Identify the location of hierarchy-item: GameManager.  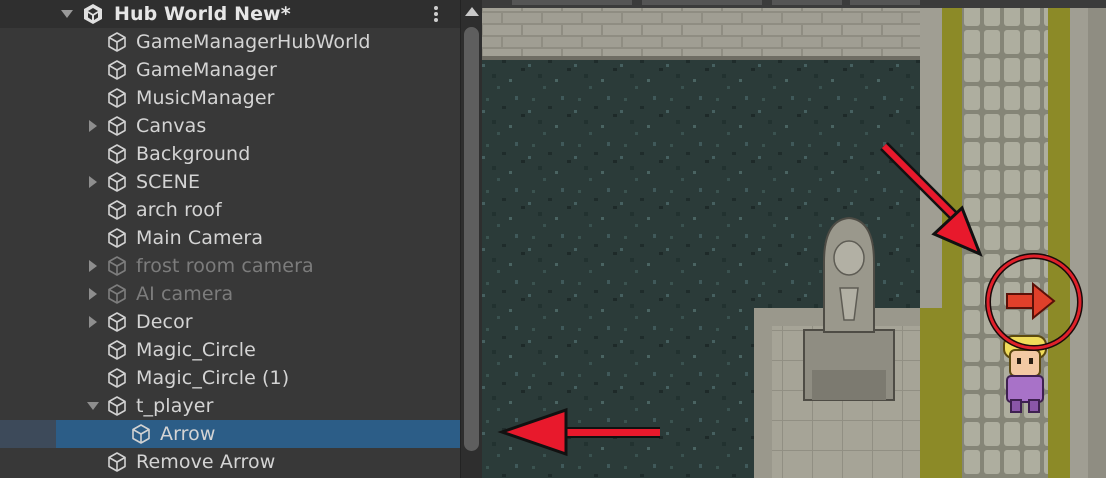
(230, 70).